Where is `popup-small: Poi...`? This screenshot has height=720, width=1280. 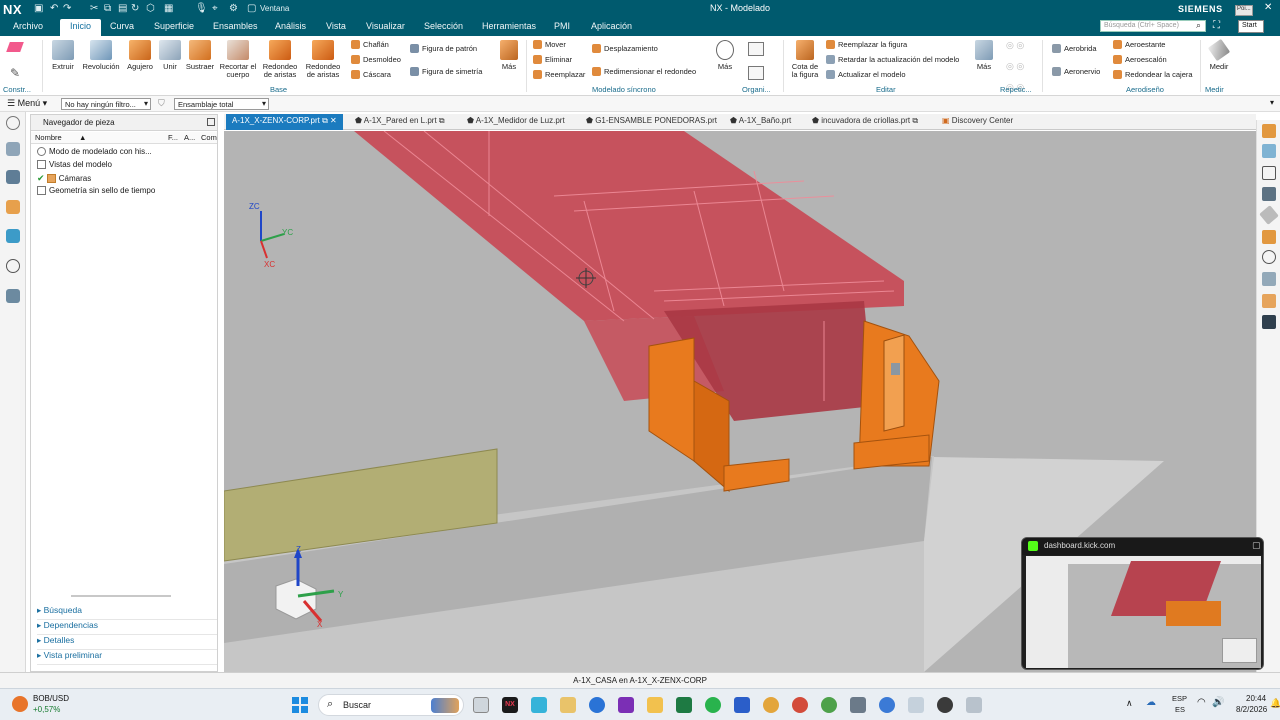
popup-small: Poi... is located at coordinates (1244, 10).